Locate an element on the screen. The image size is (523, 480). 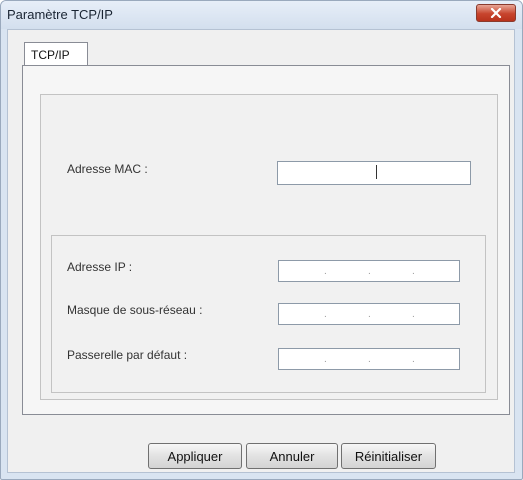
text-cursor is located at coordinates (376, 172).